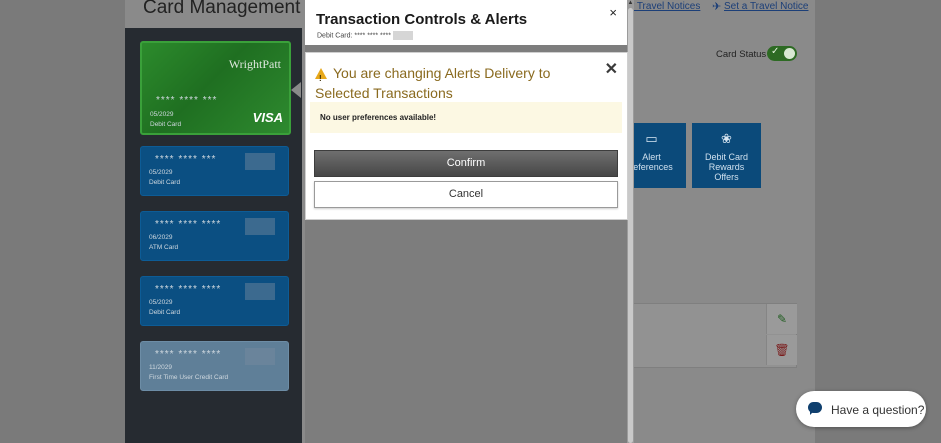  What do you see at coordinates (651, 138) in the screenshot?
I see `message-icon: ▭` at bounding box center [651, 138].